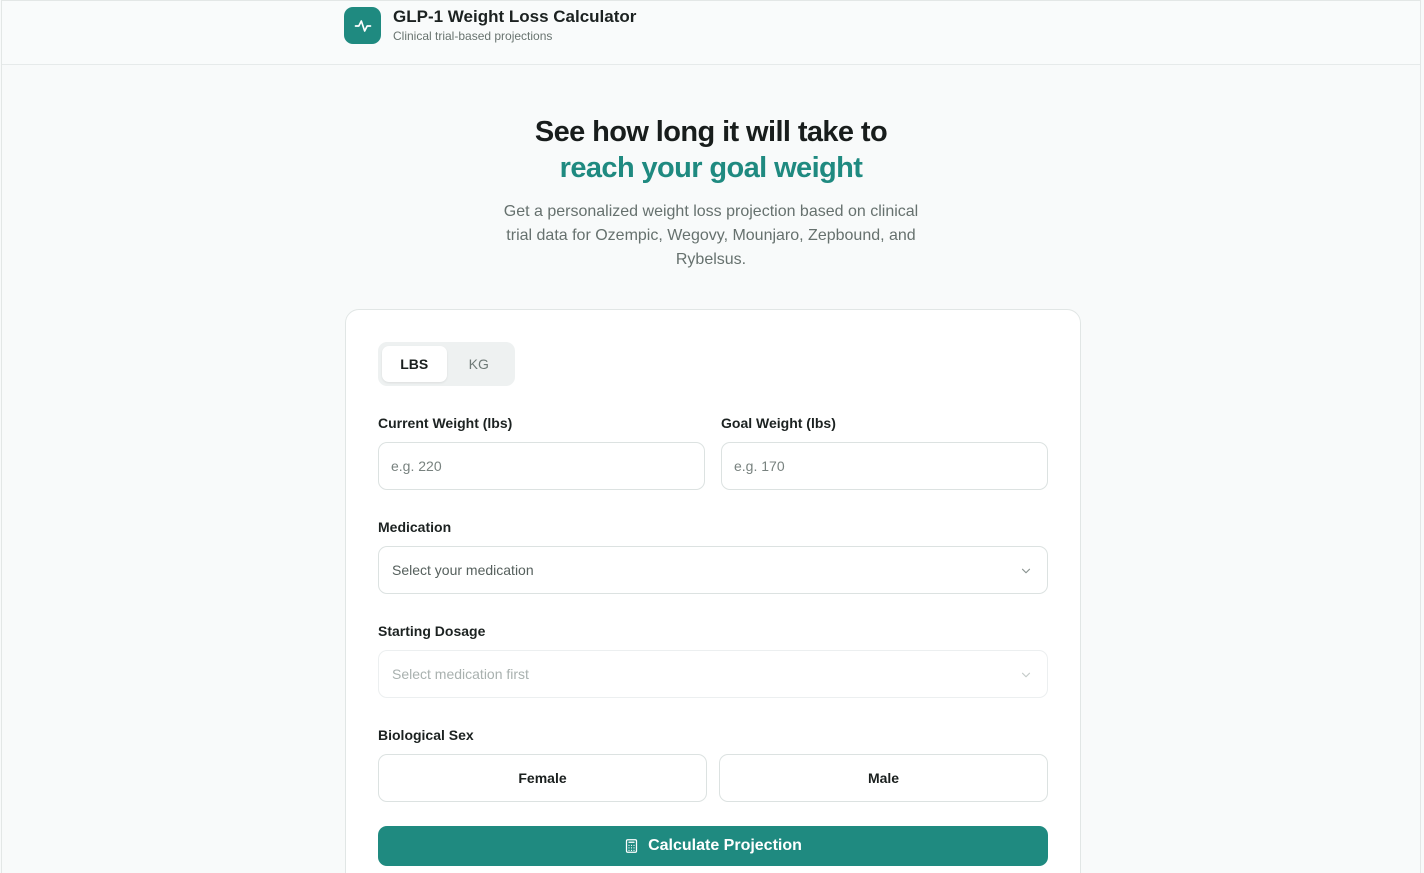 The height and width of the screenshot is (873, 1424). Describe the element at coordinates (713, 674) in the screenshot. I see `dosage-select: Select medication first` at that location.